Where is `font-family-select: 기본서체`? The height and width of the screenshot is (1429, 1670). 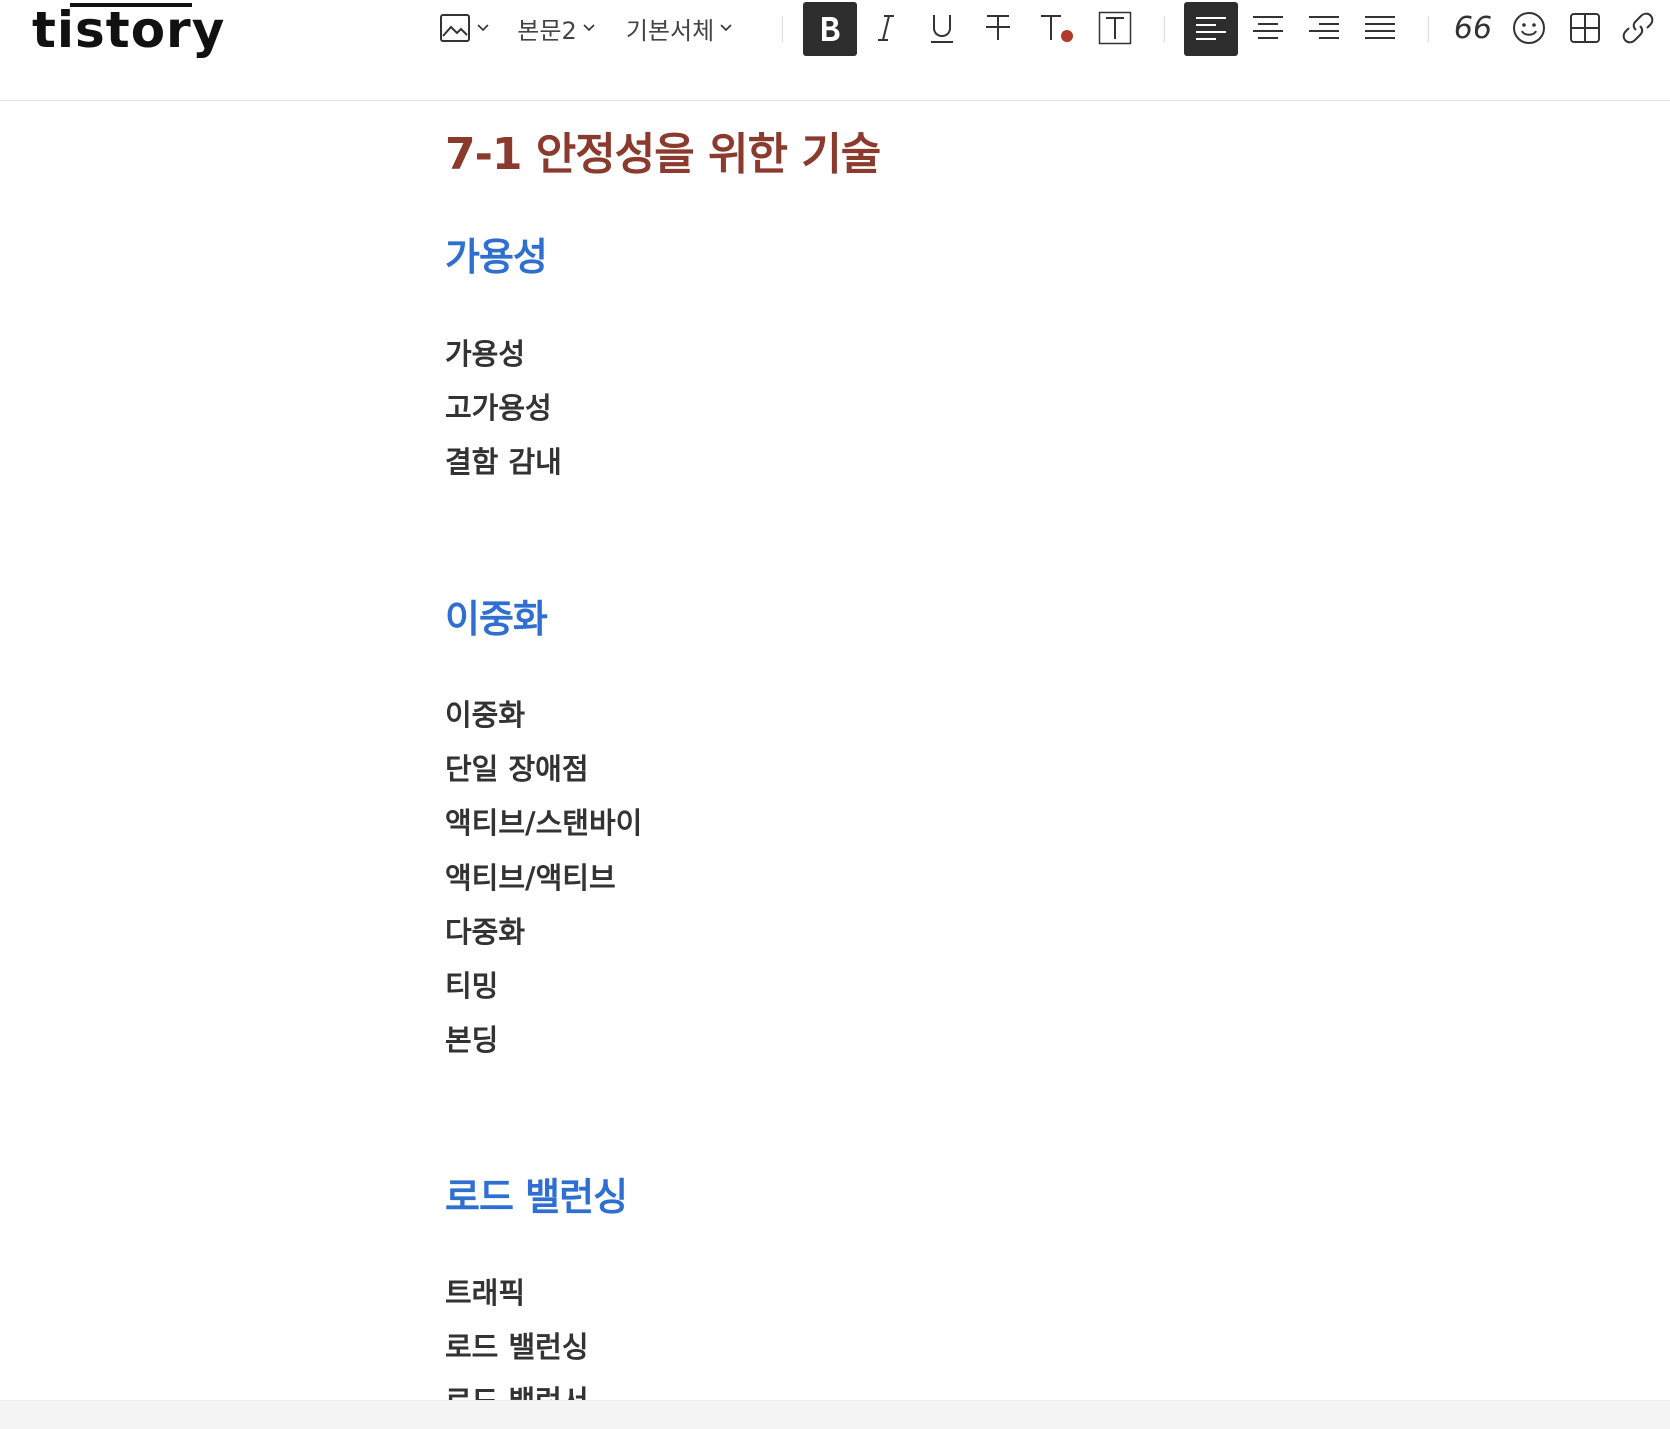 font-family-select: 기본서체 is located at coordinates (679, 28).